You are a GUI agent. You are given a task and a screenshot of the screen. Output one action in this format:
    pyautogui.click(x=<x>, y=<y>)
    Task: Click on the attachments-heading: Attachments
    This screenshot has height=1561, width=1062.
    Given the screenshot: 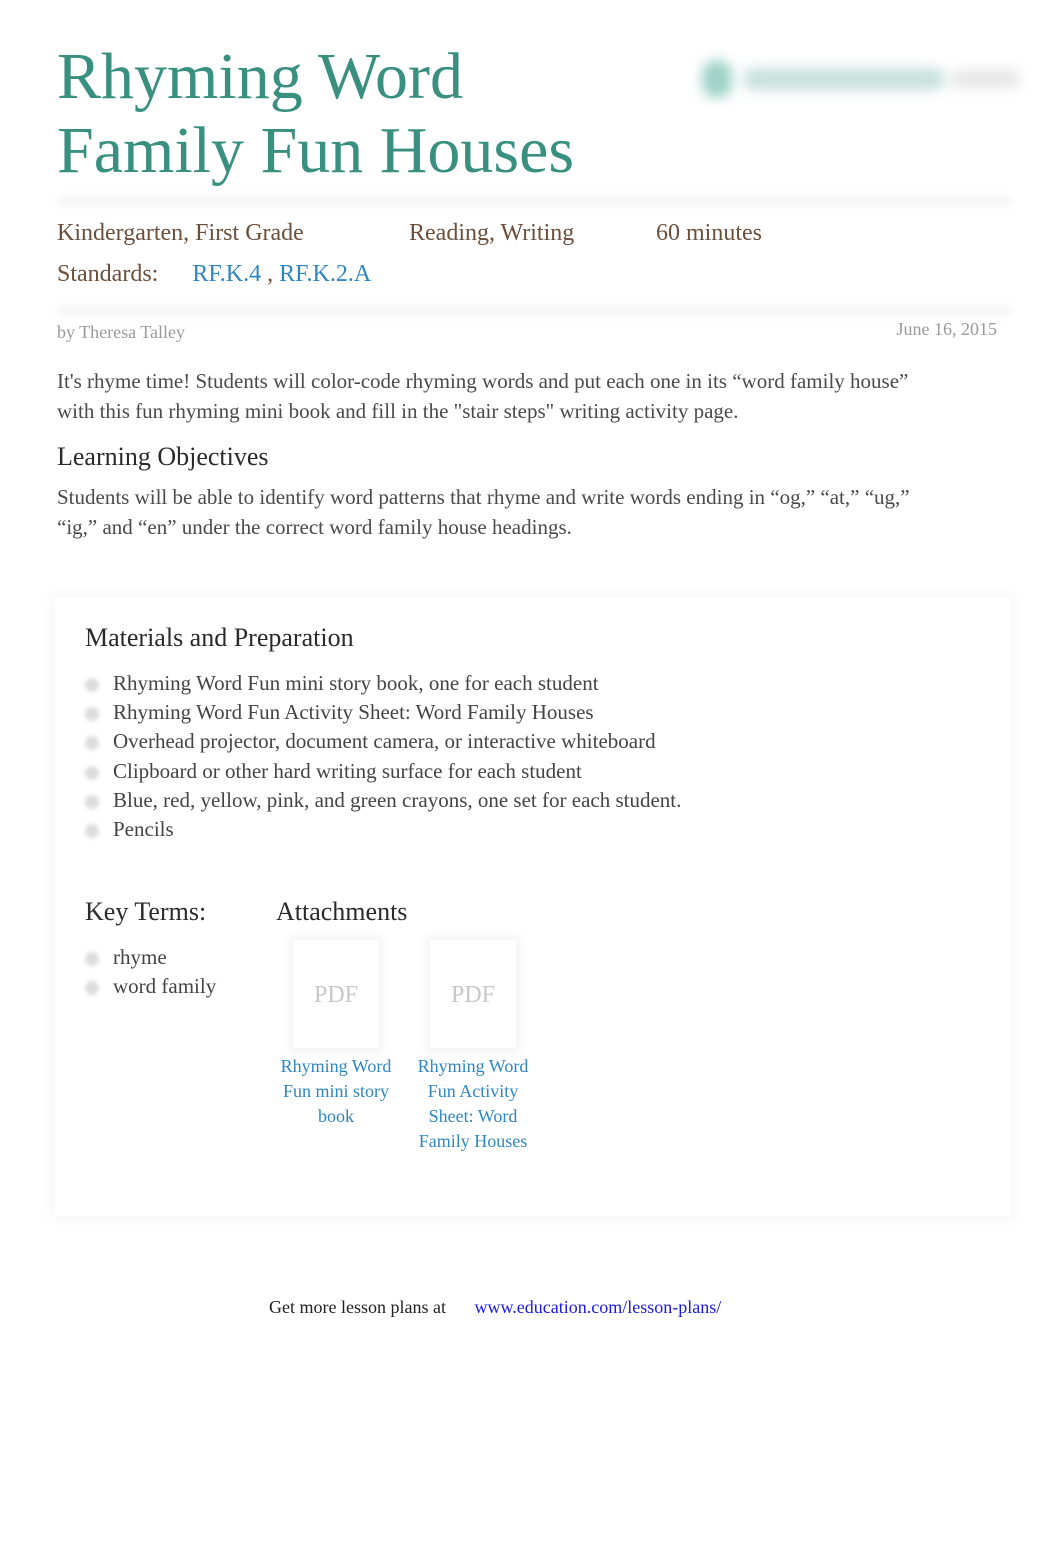 What is the action you would take?
    pyautogui.click(x=342, y=911)
    